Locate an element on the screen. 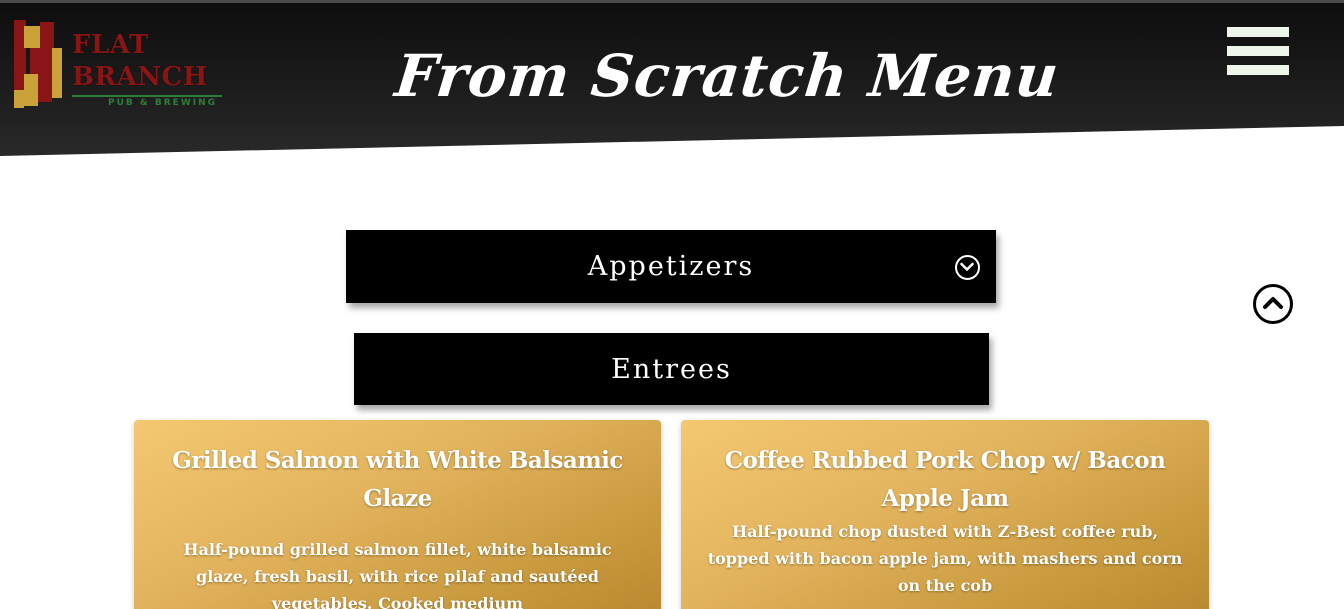  logo-subtitle: PUB & BREWING is located at coordinates (163, 103).